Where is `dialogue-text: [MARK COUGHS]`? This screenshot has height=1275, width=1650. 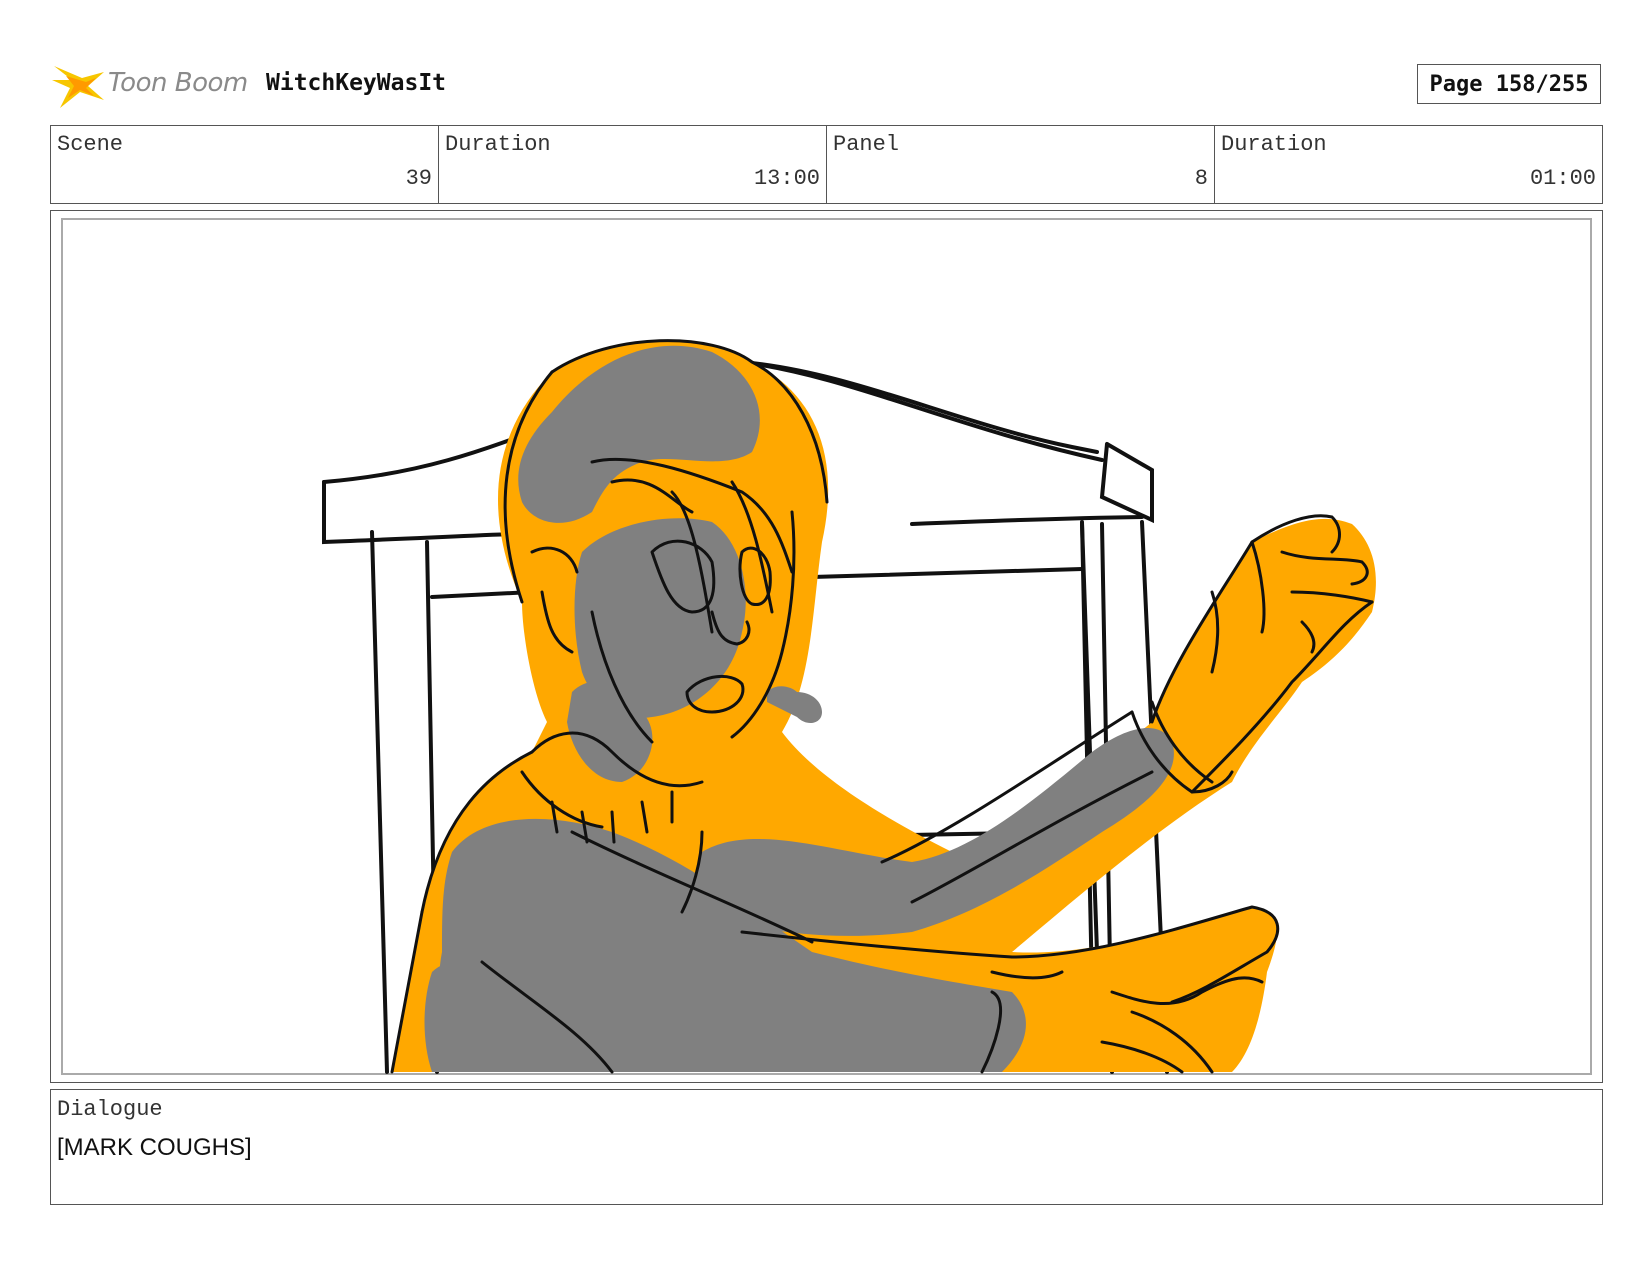 dialogue-text: [MARK COUGHS] is located at coordinates (154, 1147).